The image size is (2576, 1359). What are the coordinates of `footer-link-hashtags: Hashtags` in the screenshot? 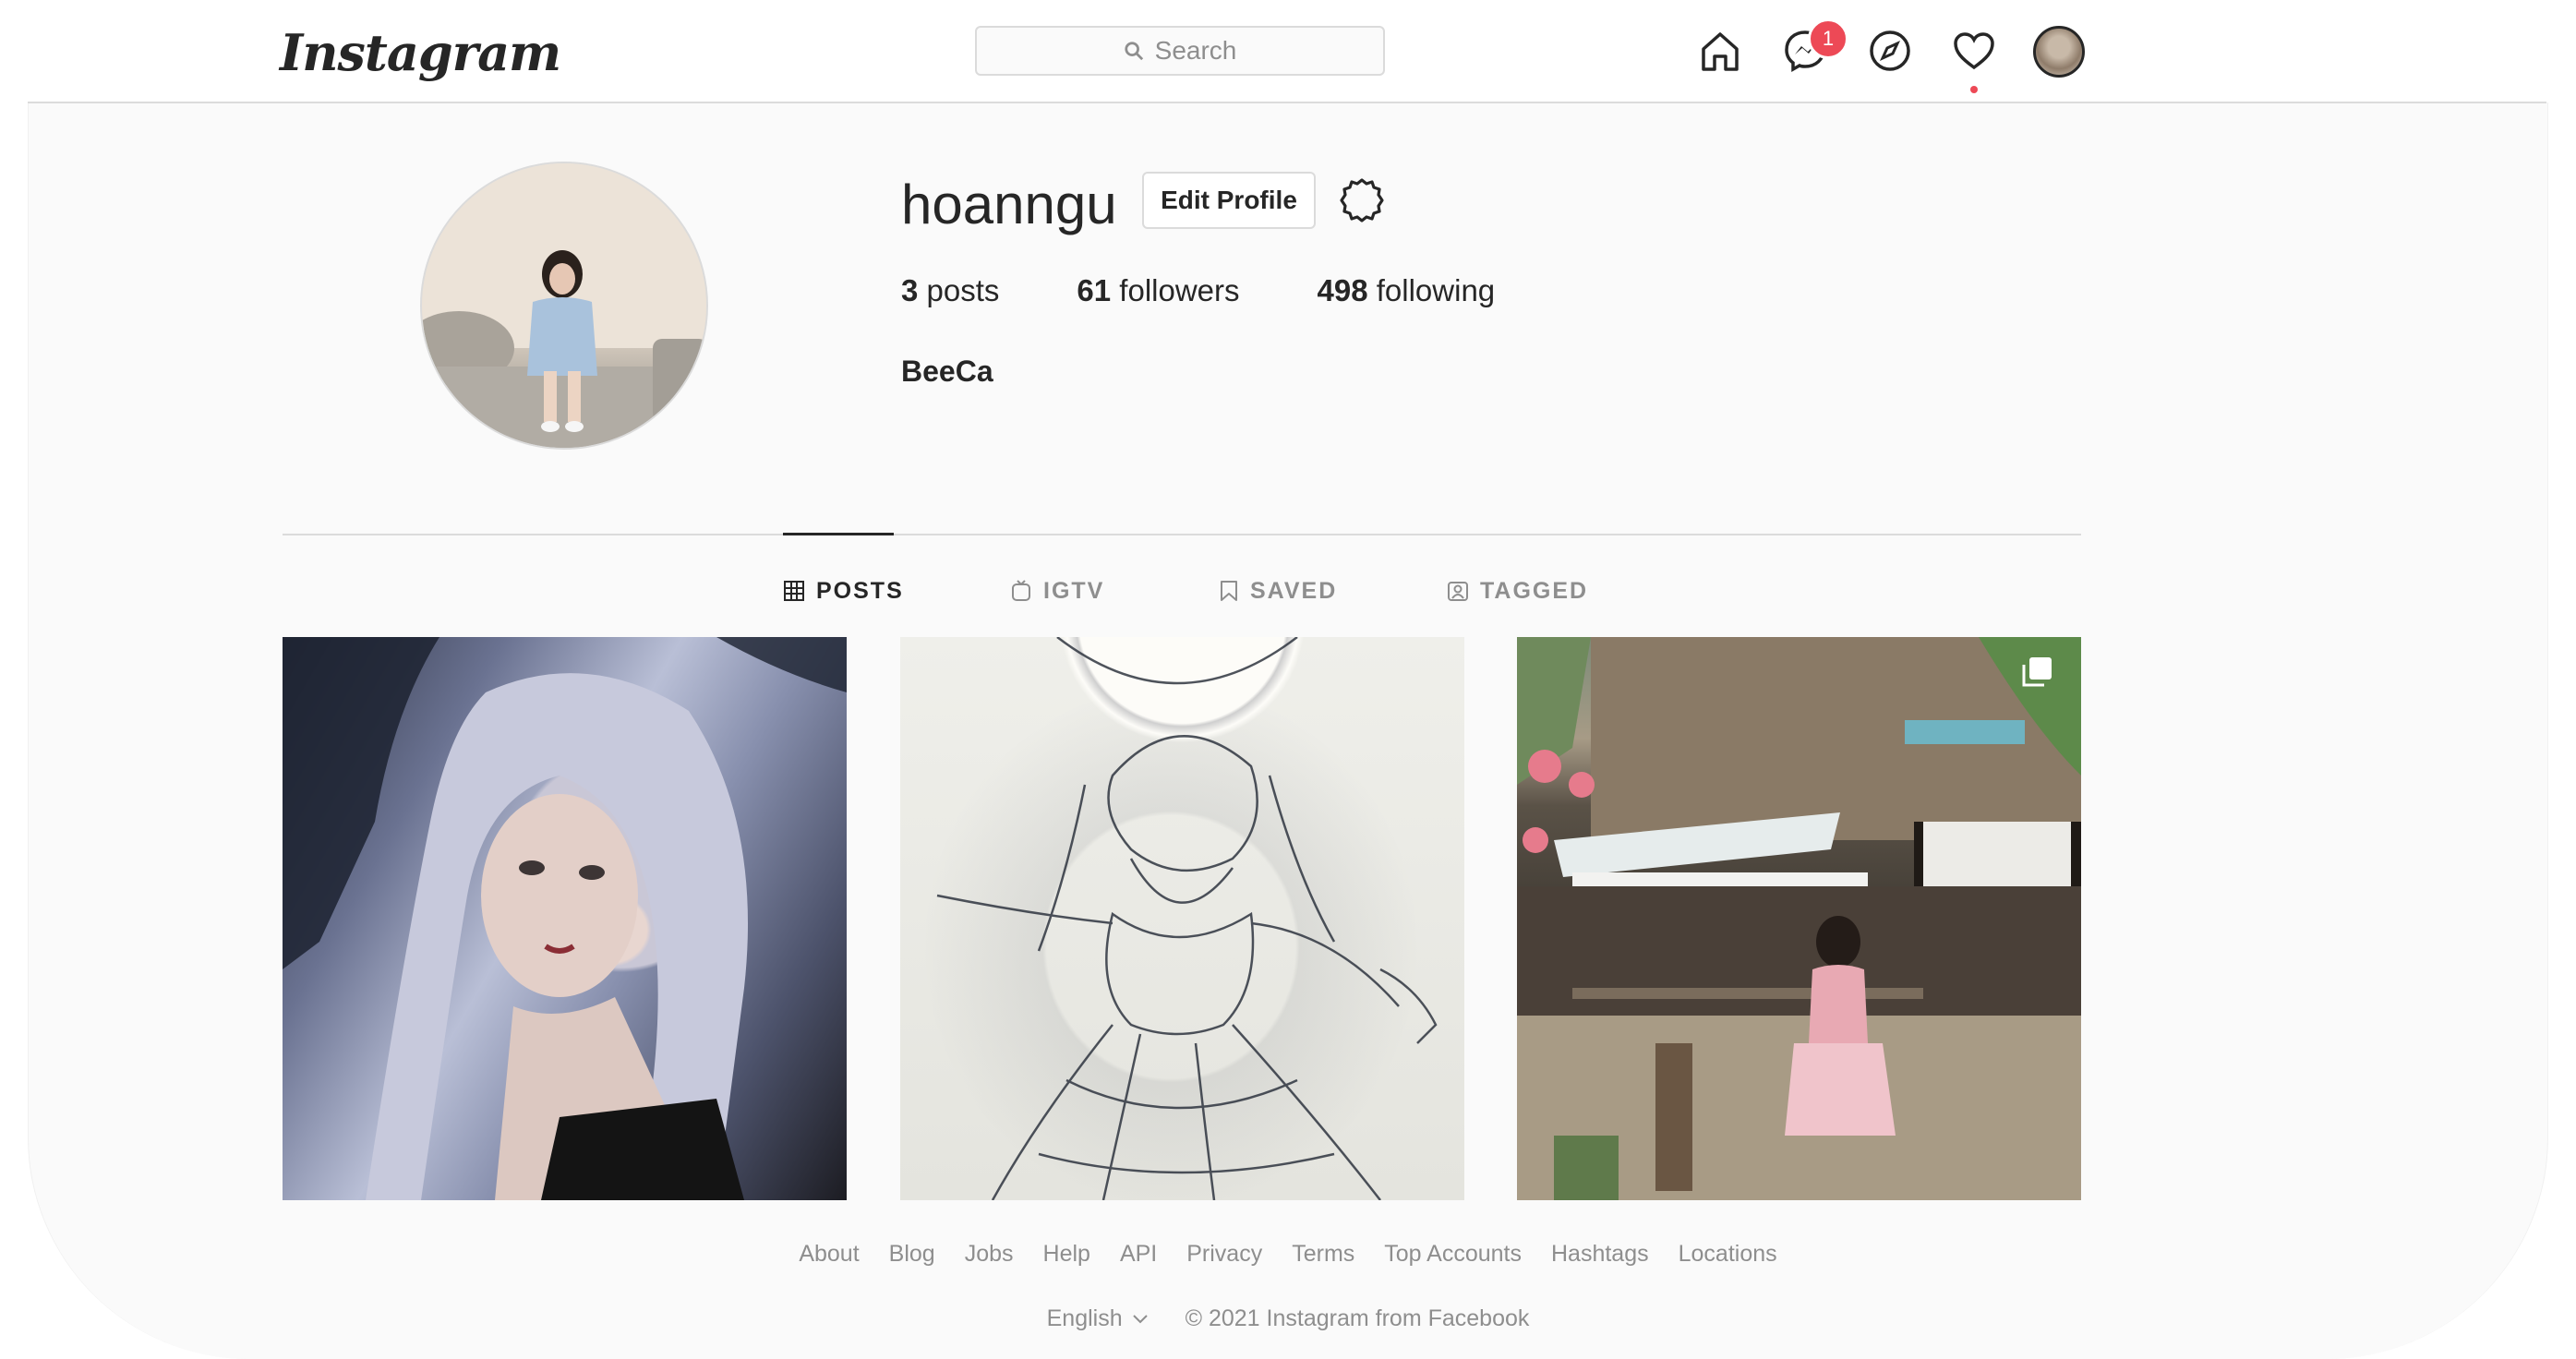 It's located at (1600, 1255).